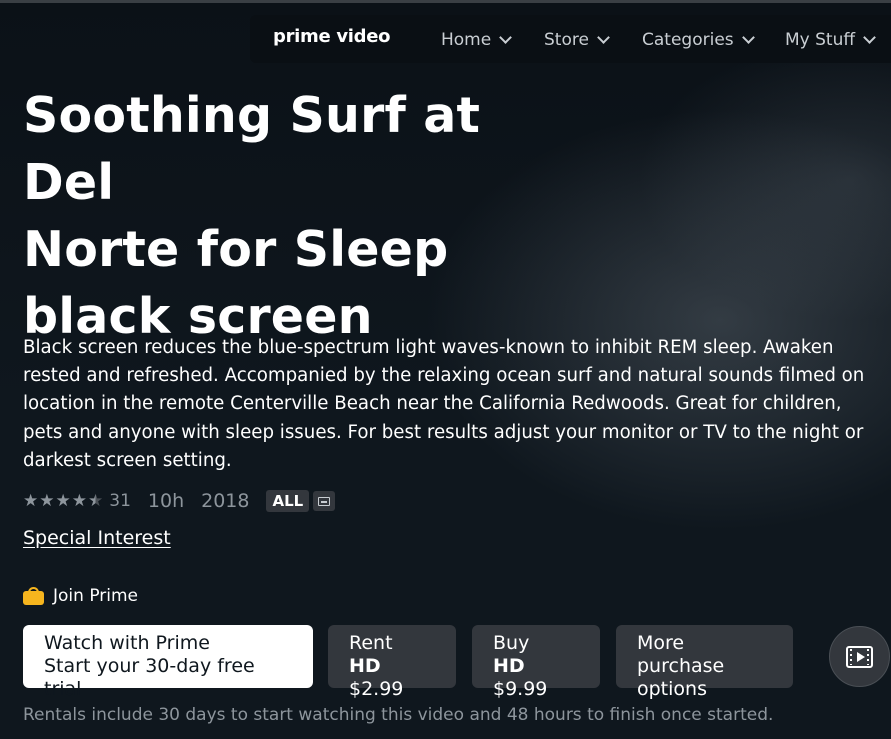 The height and width of the screenshot is (739, 891). What do you see at coordinates (166, 501) in the screenshot?
I see `runtime: 10h` at bounding box center [166, 501].